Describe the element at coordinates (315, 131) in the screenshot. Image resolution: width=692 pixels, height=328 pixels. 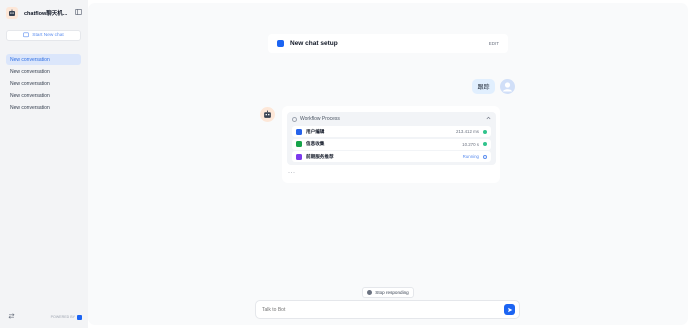
I see `node-name: 用户编辑` at that location.